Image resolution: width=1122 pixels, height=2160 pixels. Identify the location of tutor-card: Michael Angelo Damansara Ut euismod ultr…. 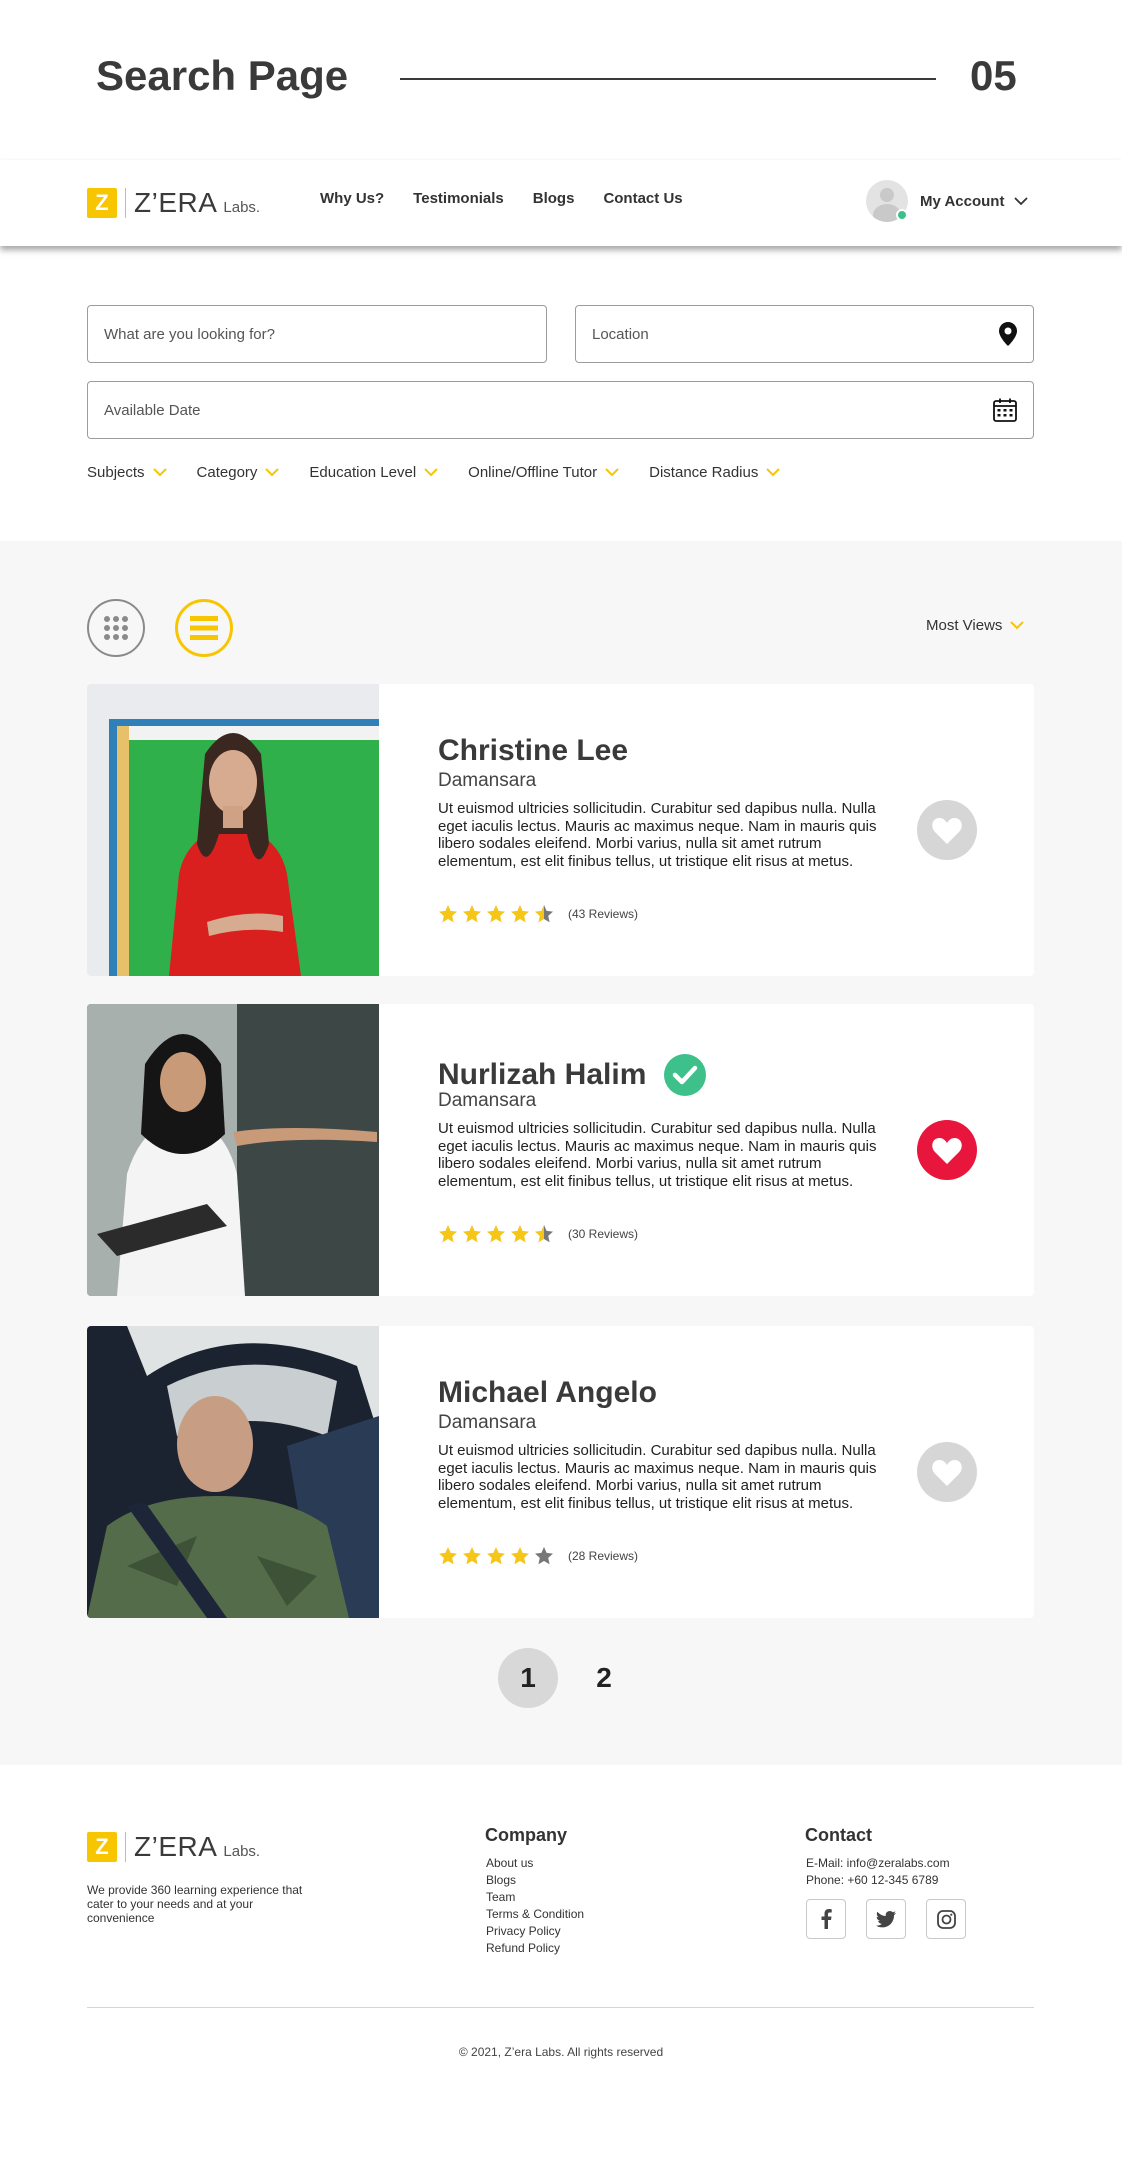
(560, 1472).